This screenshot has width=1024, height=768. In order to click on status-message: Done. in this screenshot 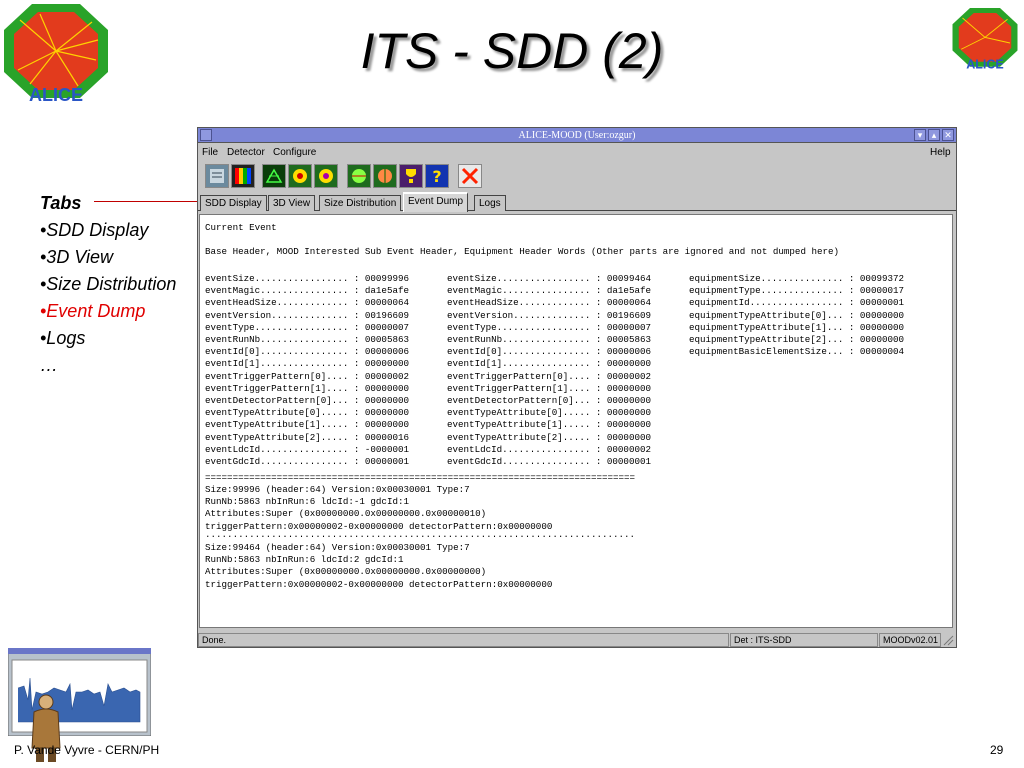, I will do `click(463, 640)`.